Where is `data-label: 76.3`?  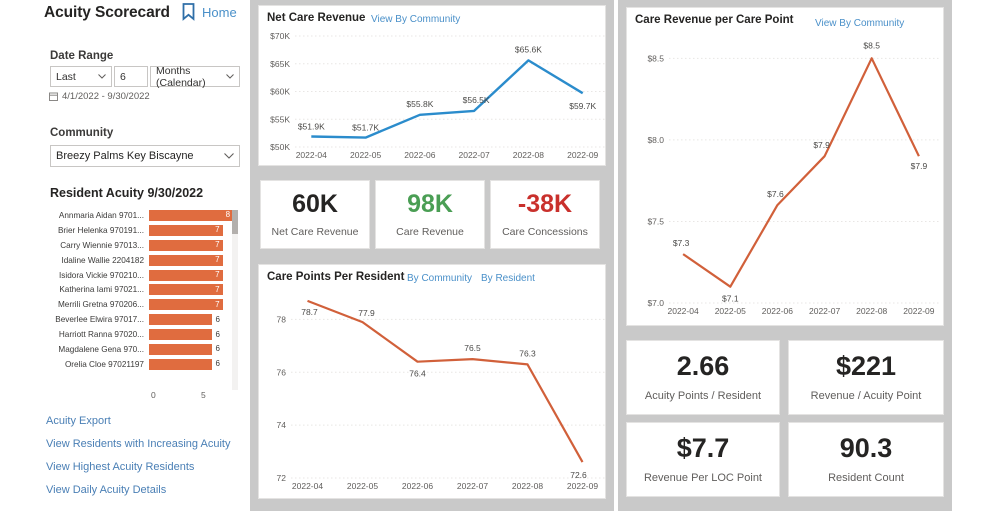
data-label: 76.3 is located at coordinates (527, 353).